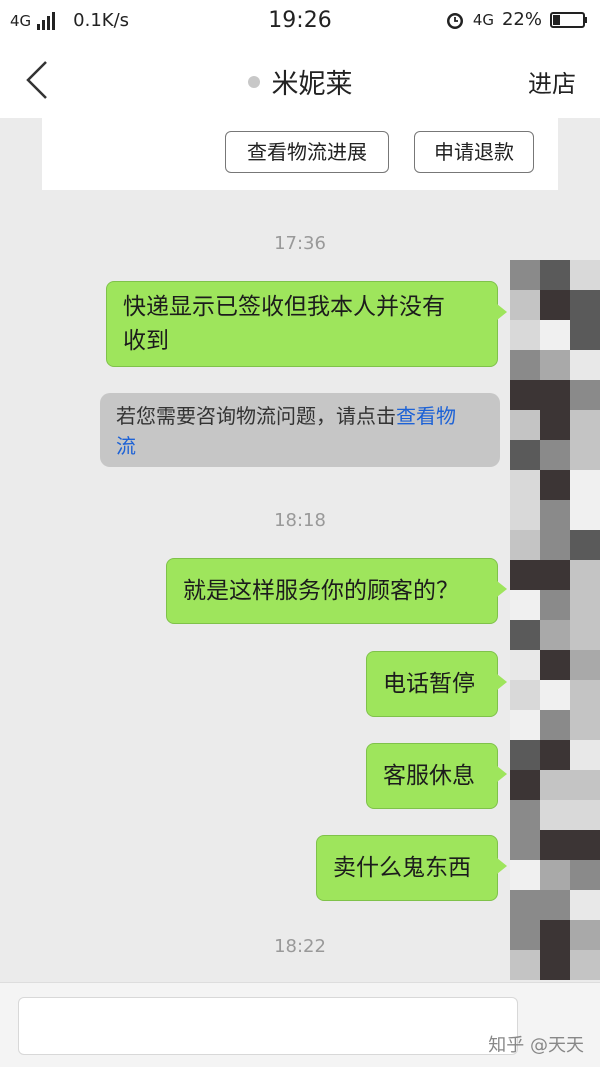 The image size is (600, 1067). Describe the element at coordinates (146, 341) in the screenshot. I see `message-text-line: 收到` at that location.